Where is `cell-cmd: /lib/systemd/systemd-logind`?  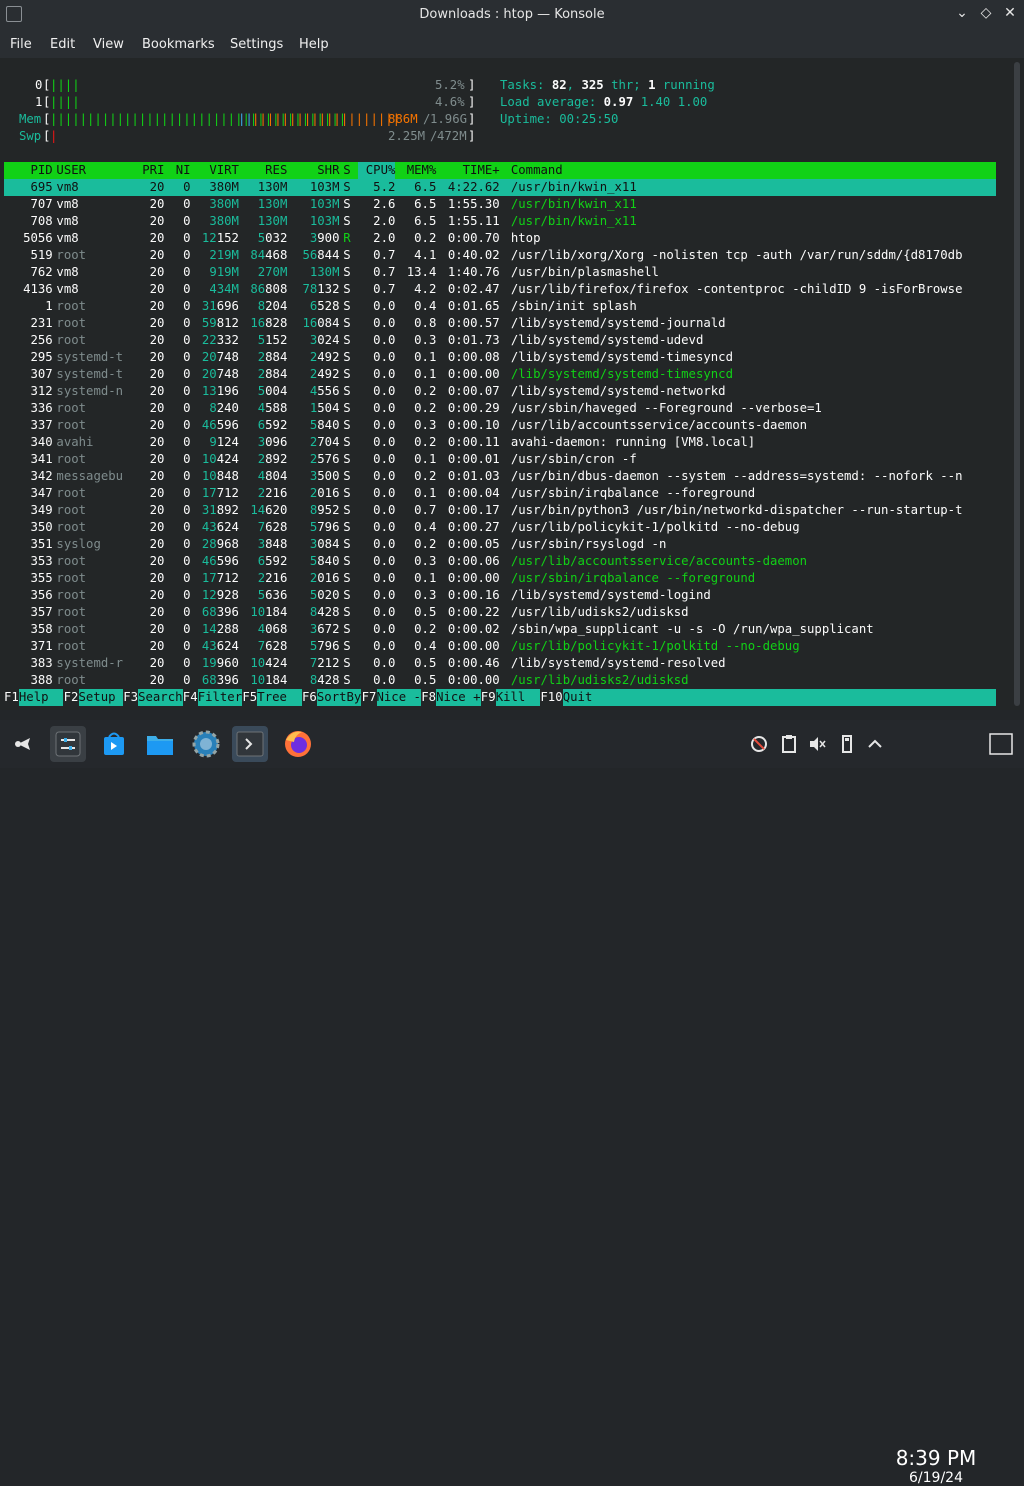
cell-cmd: /lib/systemd/systemd-logind is located at coordinates (610, 595).